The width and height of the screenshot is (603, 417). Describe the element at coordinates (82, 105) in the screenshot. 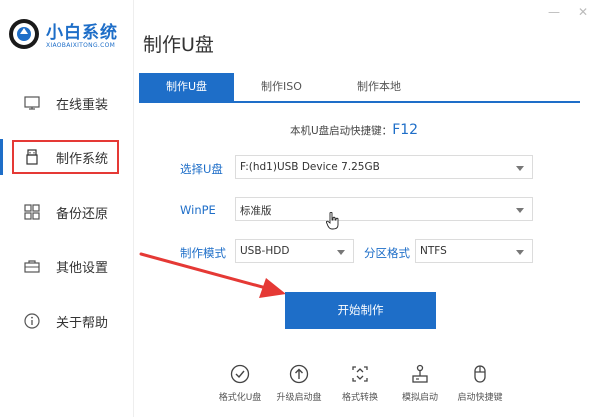

I see `sidebar-item-label: 在线重装` at that location.